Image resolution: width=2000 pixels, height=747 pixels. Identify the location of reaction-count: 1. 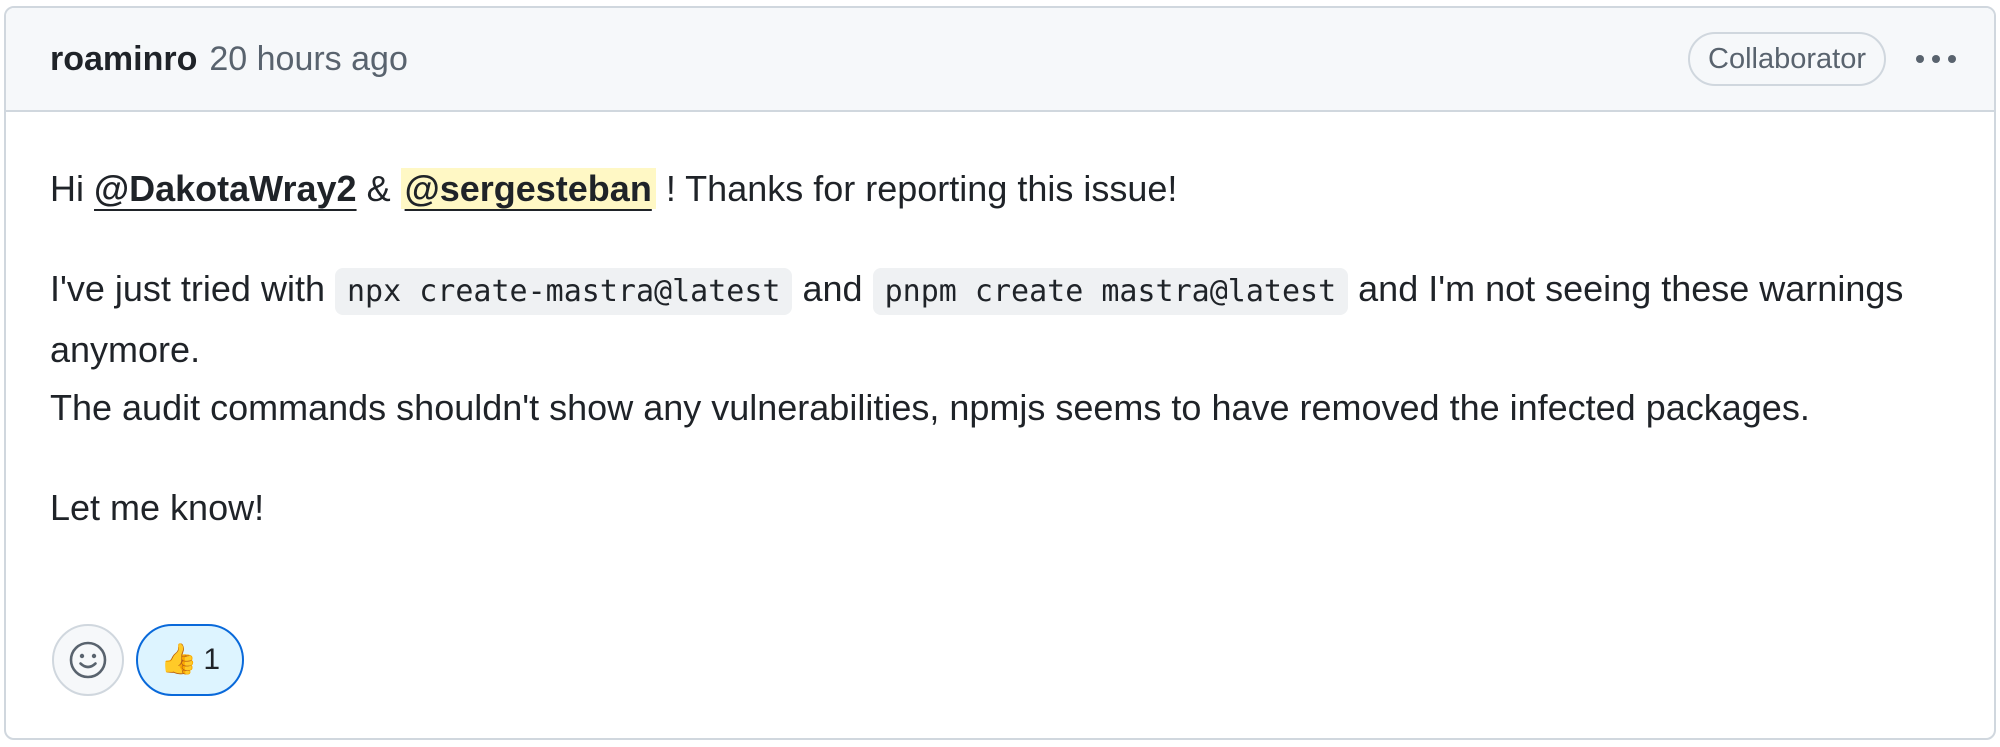
(212, 659).